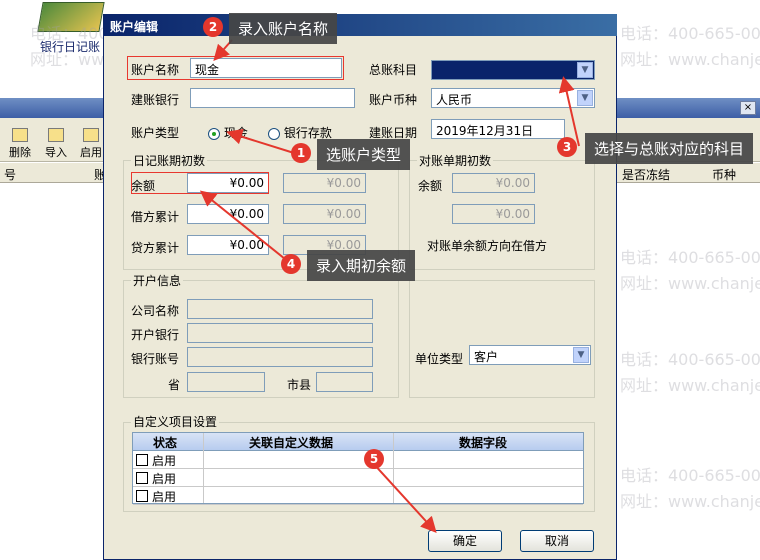 This screenshot has width=760, height=560. What do you see at coordinates (669, 148) in the screenshot?
I see `callout-3: 选择与总账对应的科目` at bounding box center [669, 148].